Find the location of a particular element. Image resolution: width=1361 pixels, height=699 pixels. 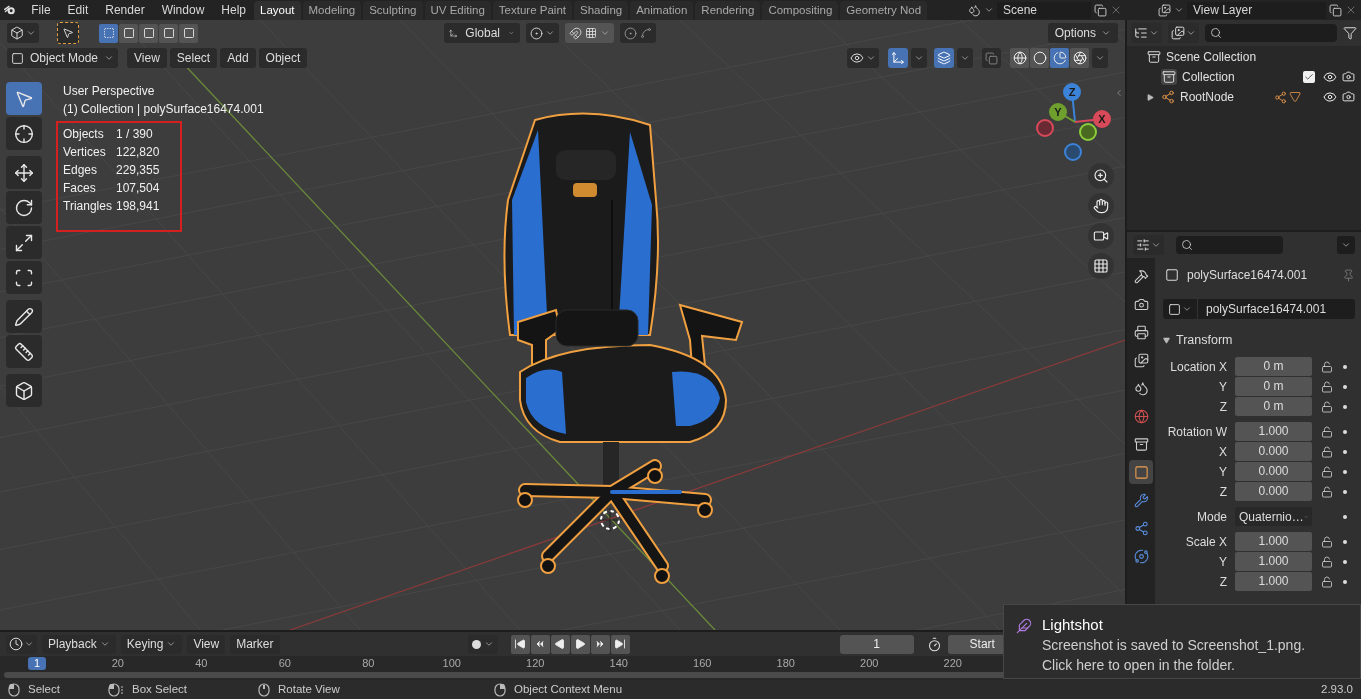

workspace-tab: Rendering is located at coordinates (728, 10).